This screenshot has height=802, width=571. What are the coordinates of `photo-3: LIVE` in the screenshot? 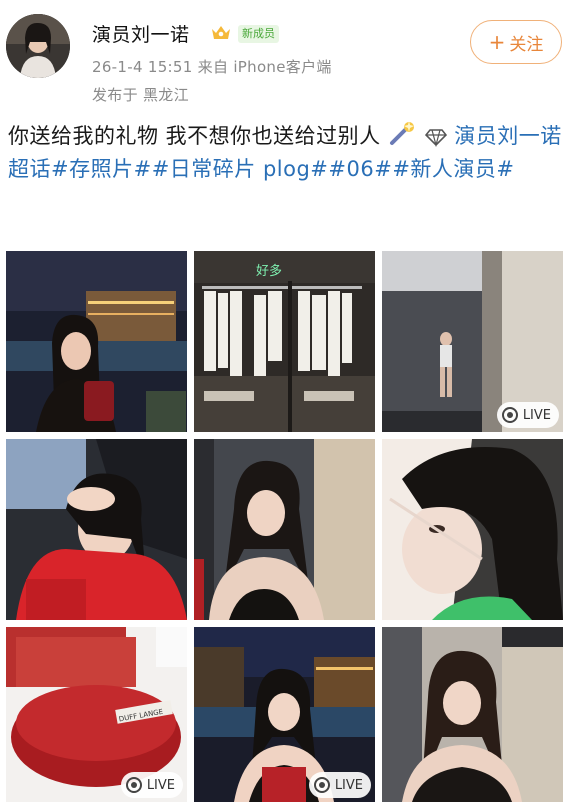 It's located at (472, 341).